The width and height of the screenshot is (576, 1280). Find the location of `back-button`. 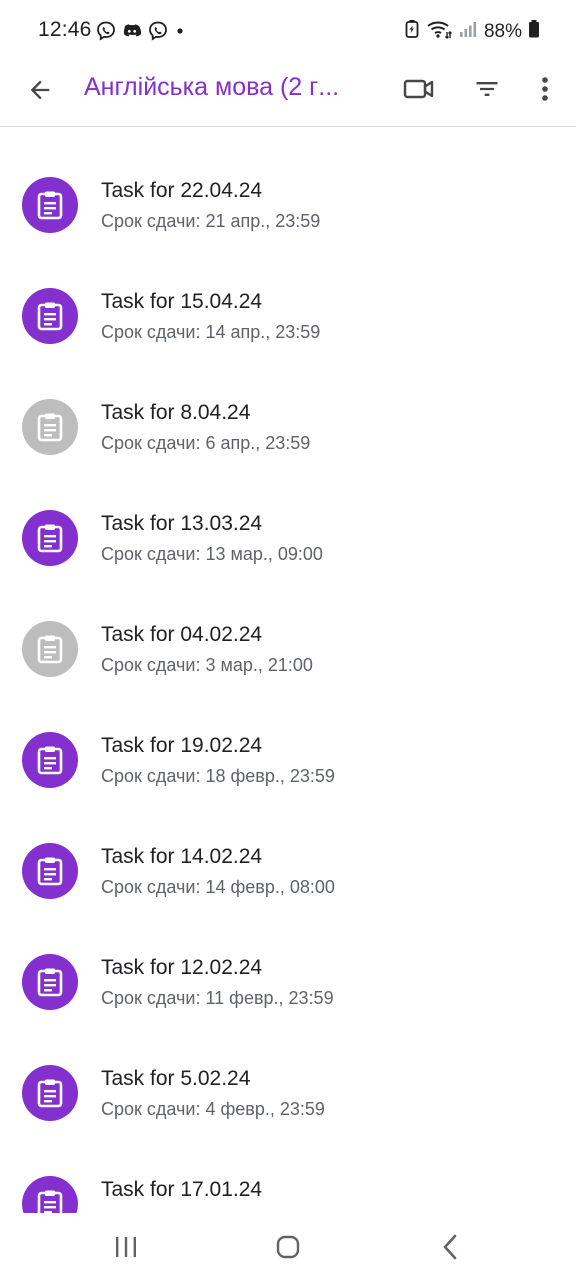

back-button is located at coordinates (40, 90).